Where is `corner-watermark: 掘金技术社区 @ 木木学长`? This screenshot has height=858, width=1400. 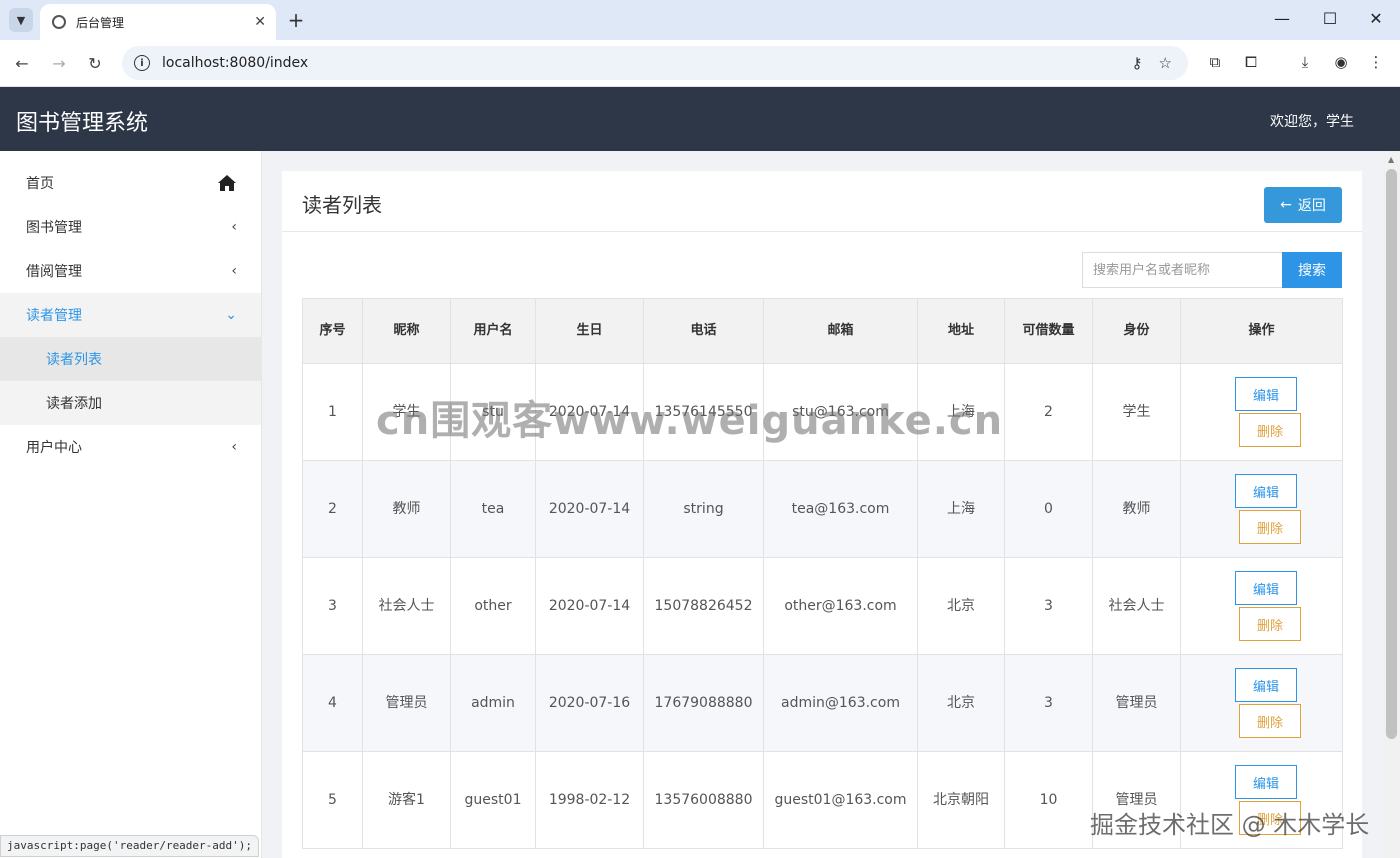 corner-watermark: 掘金技术社区 @ 木木学长 is located at coordinates (1230, 825).